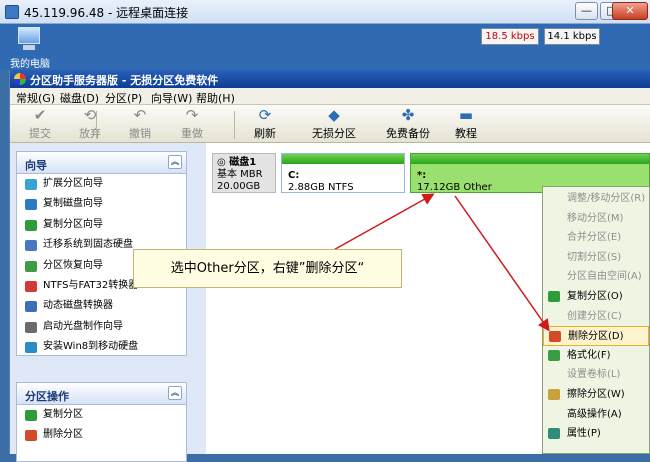  Describe the element at coordinates (192, 115) in the screenshot. I see `redo-icon: ↷` at that location.